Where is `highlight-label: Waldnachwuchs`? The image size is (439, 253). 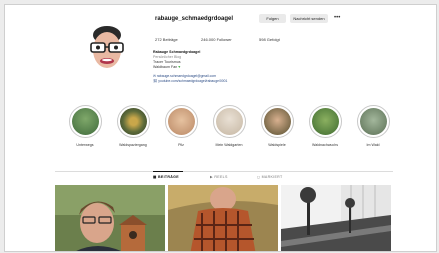 highlight-label: Waldnachwuchs is located at coordinates (325, 145).